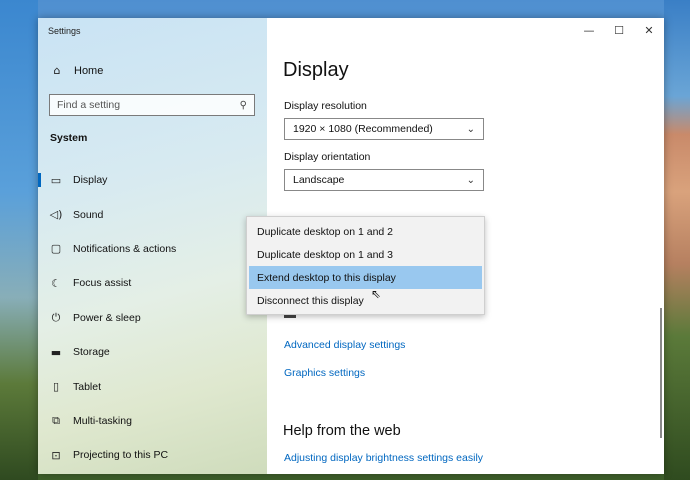 The image size is (690, 480). I want to click on home-nav-item: ⌂ Home, so click(77, 70).